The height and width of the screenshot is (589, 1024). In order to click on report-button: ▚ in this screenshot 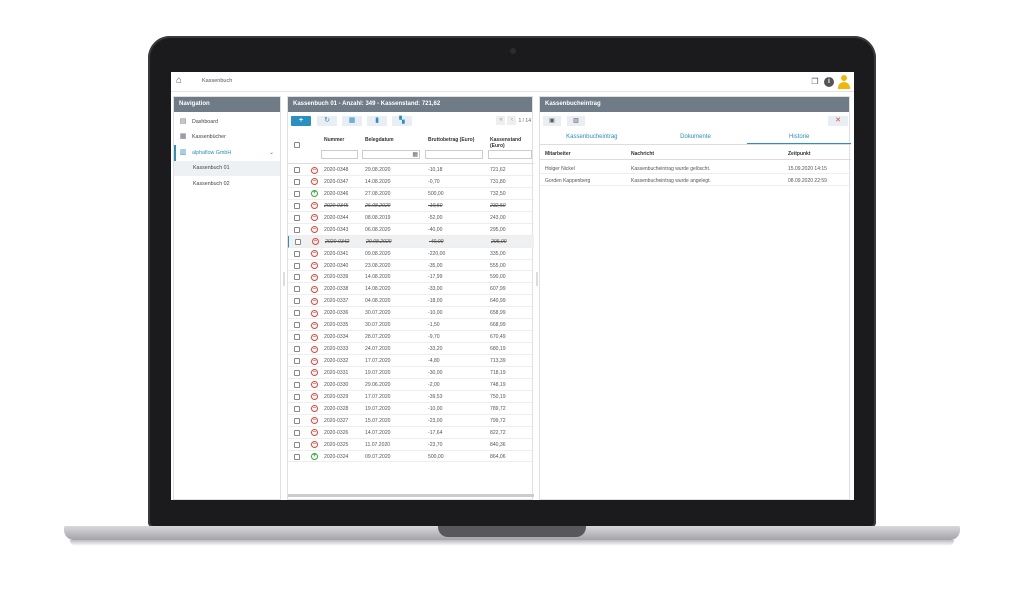, I will do `click(402, 121)`.